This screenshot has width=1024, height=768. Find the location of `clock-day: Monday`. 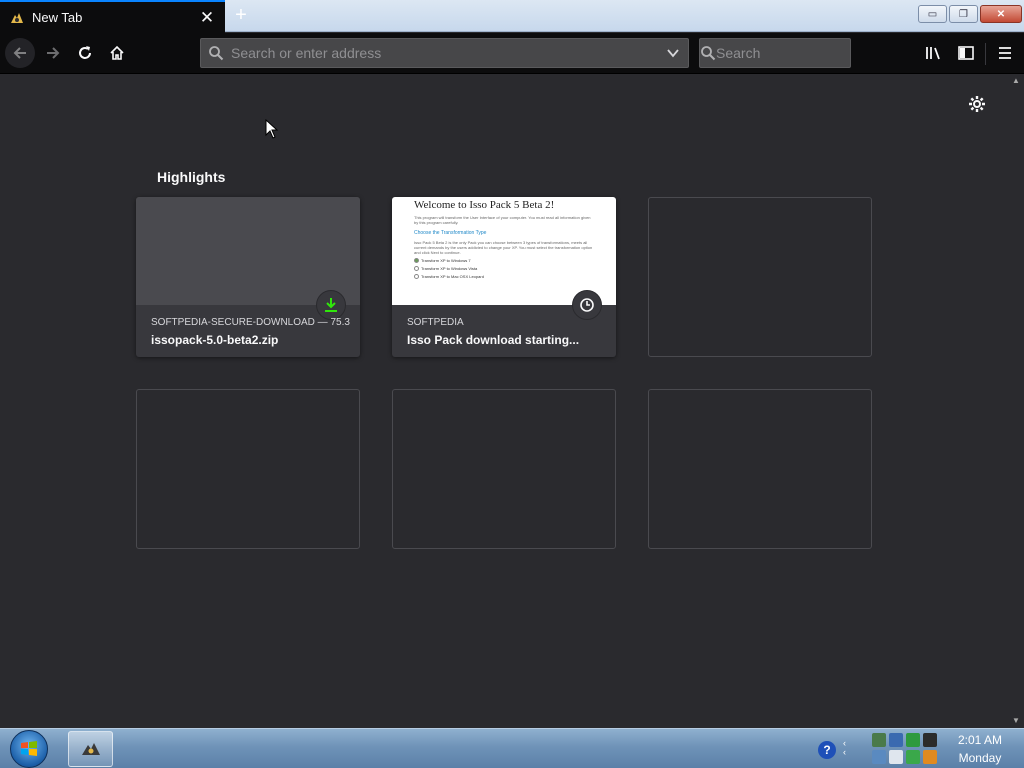

clock-day: Monday is located at coordinates (980, 758).